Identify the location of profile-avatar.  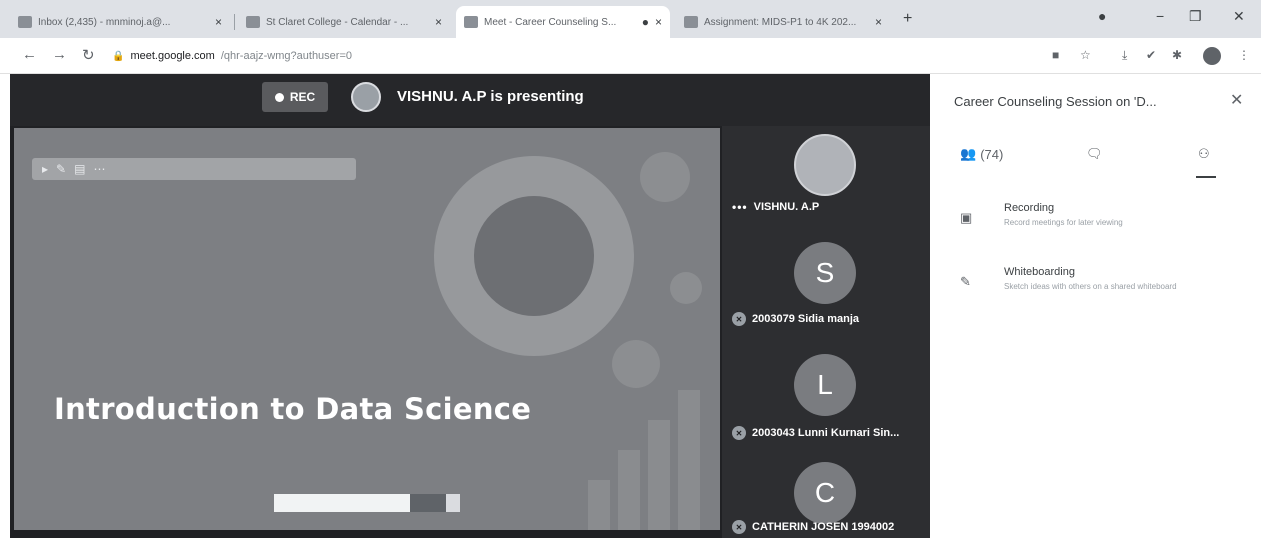
(1212, 56).